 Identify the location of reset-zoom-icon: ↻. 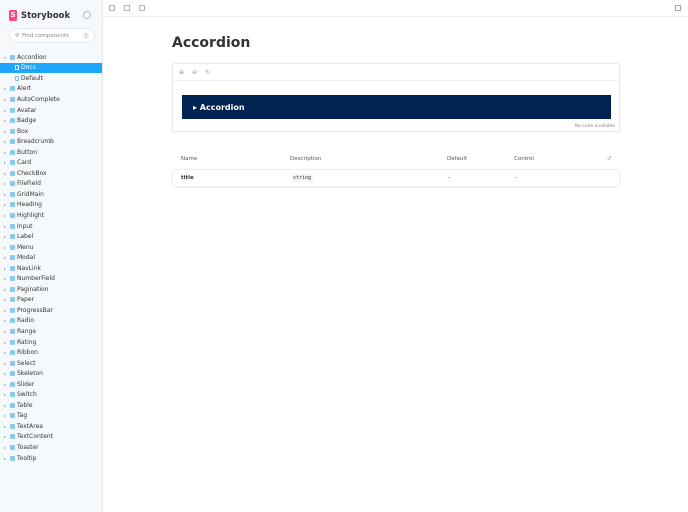
(207, 72).